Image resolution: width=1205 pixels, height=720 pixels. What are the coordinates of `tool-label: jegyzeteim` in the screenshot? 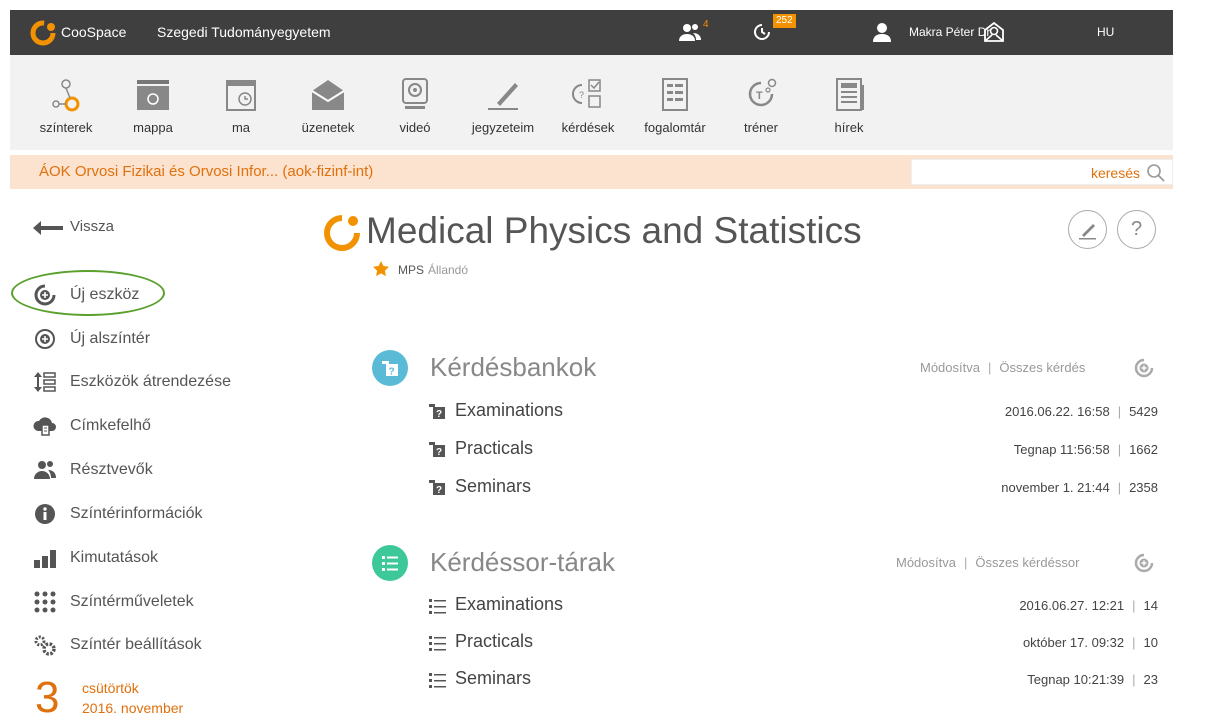 It's located at (503, 127).